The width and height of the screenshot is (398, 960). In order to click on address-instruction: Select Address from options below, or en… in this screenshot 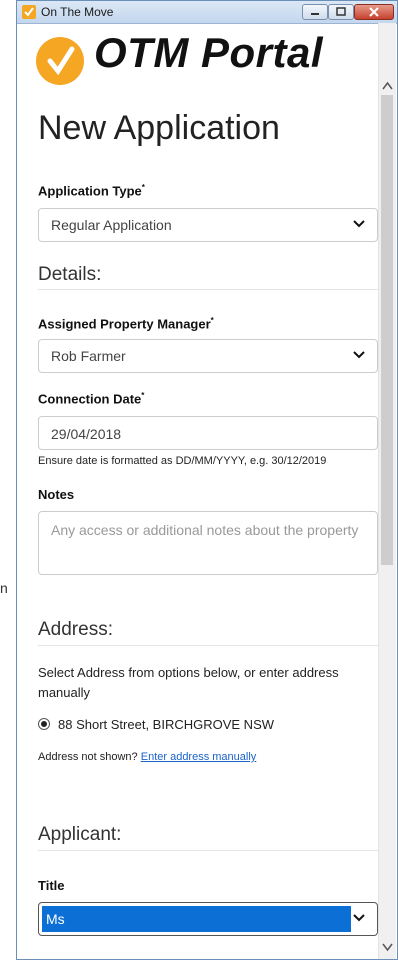, I will do `click(188, 682)`.